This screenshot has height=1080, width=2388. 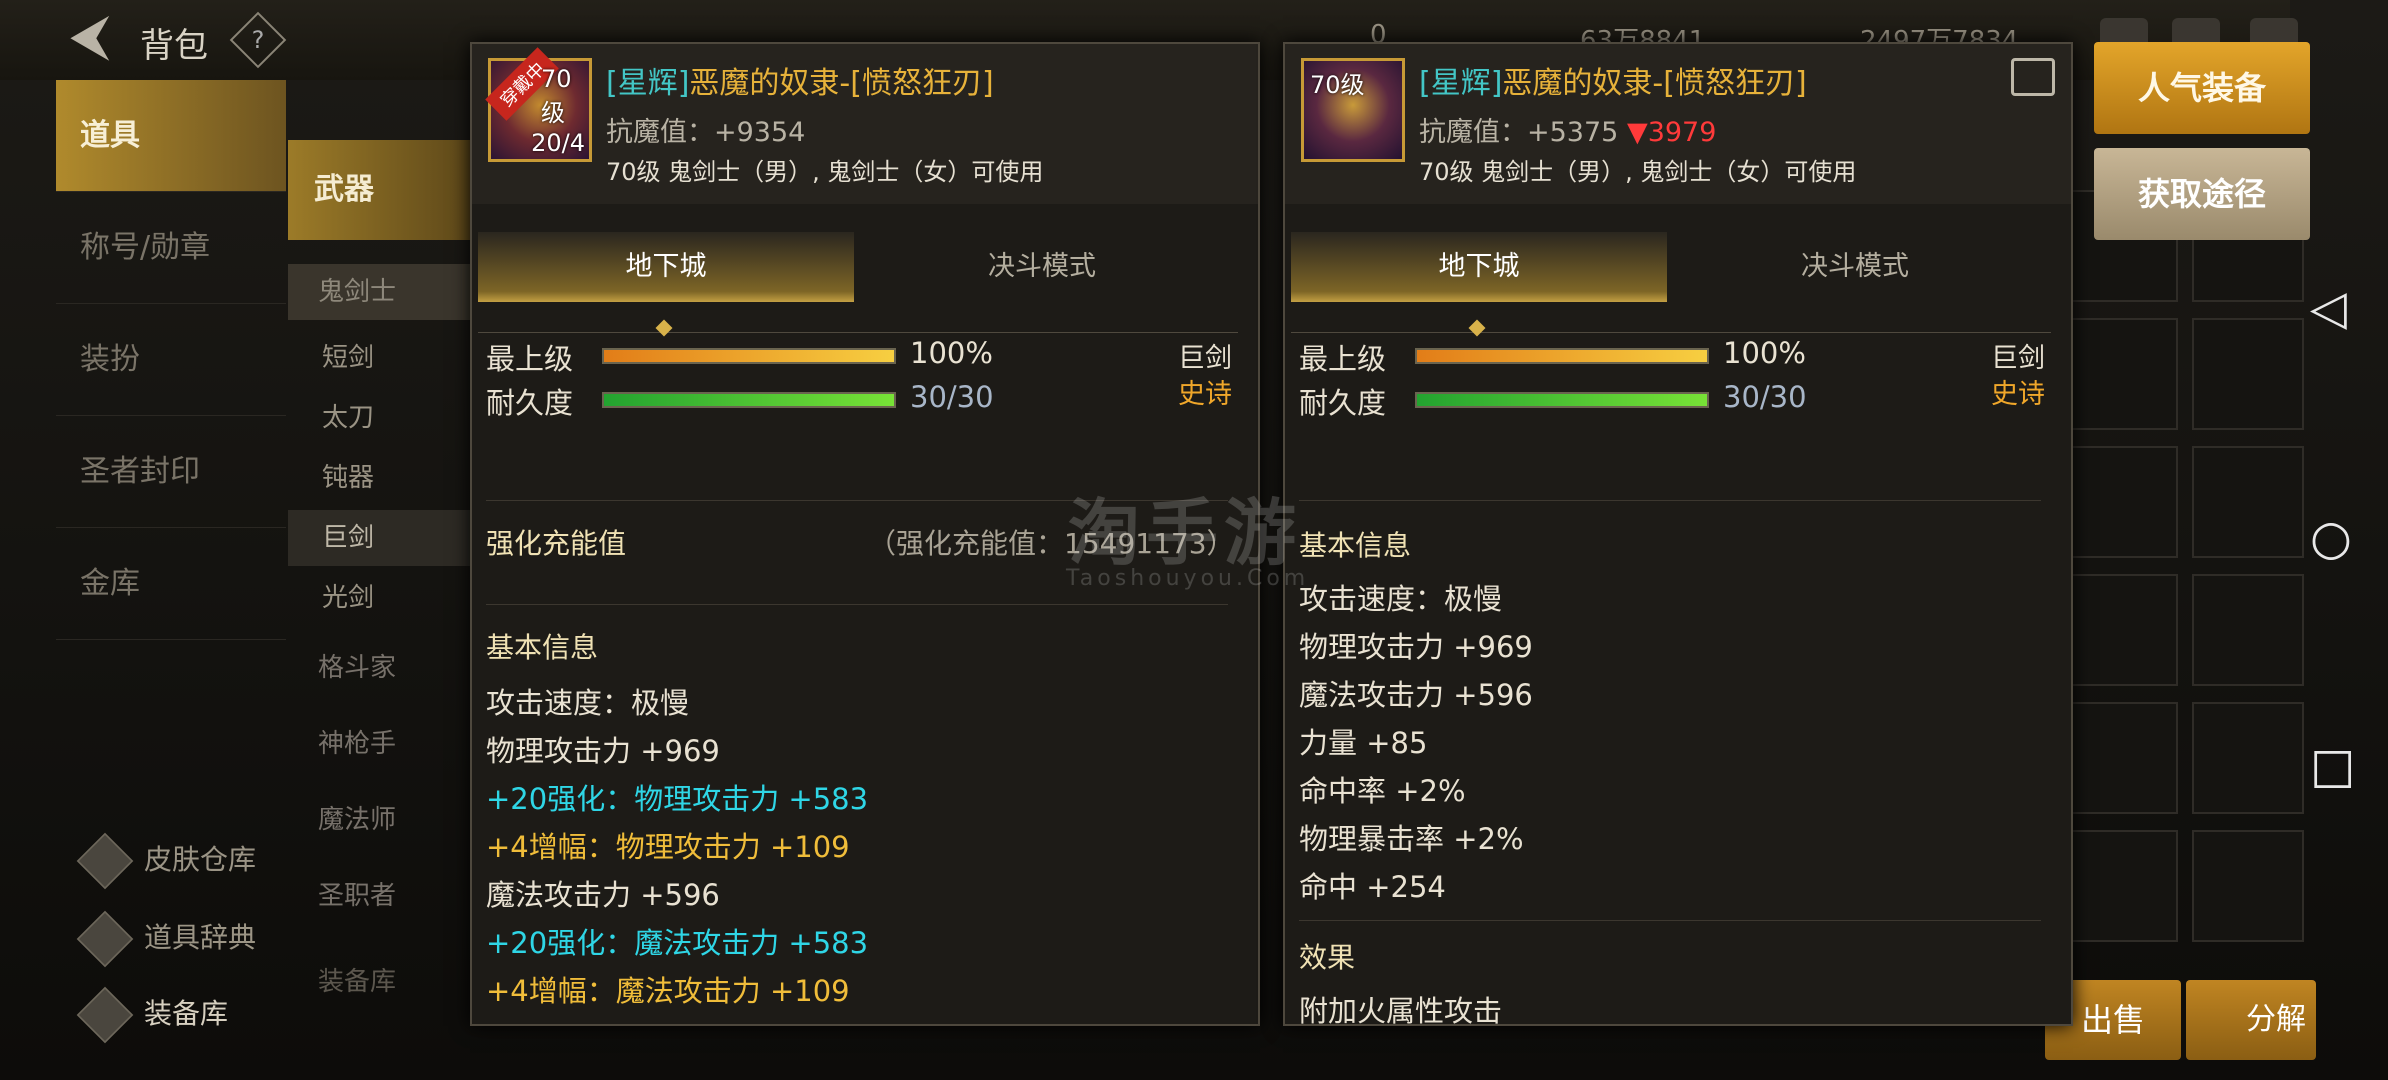 I want to click on charge-label: 强化充能值, so click(x=556, y=543).